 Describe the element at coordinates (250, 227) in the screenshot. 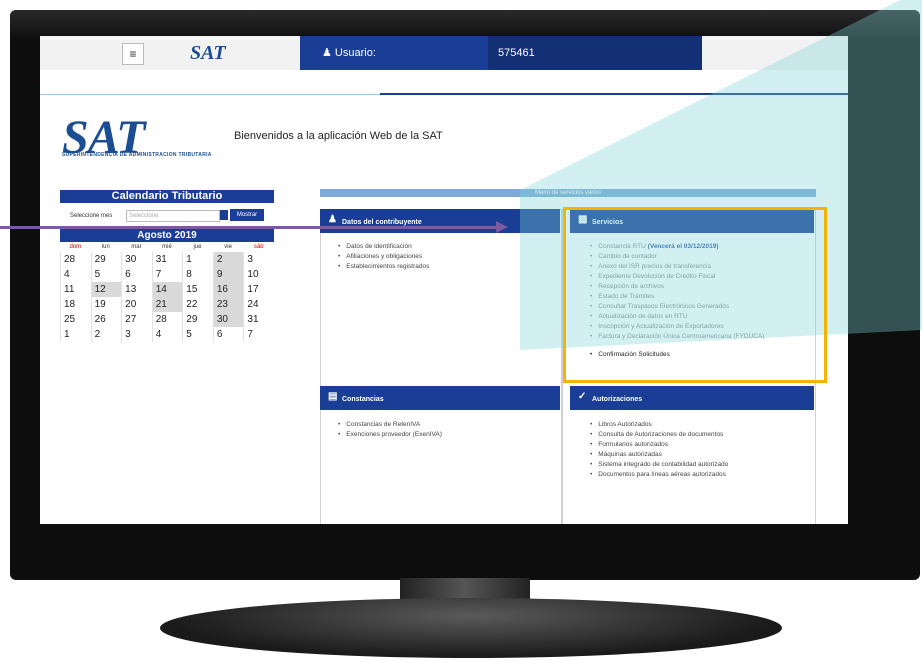

I see `pointer-arrow` at that location.